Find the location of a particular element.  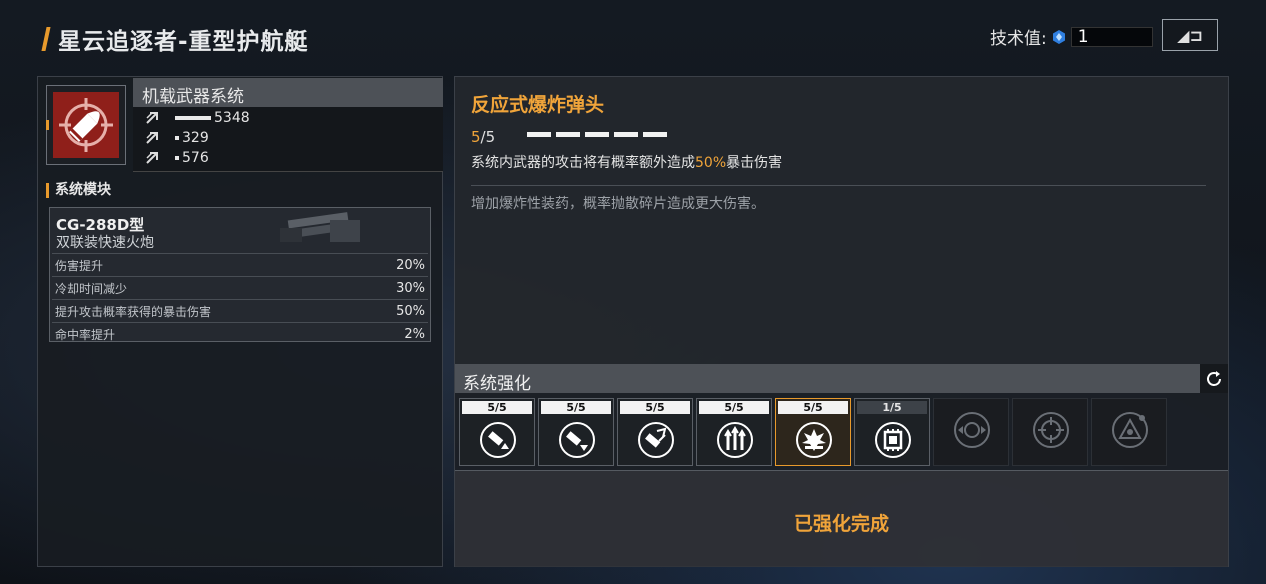

twin-cannon-image is located at coordinates (320, 227).